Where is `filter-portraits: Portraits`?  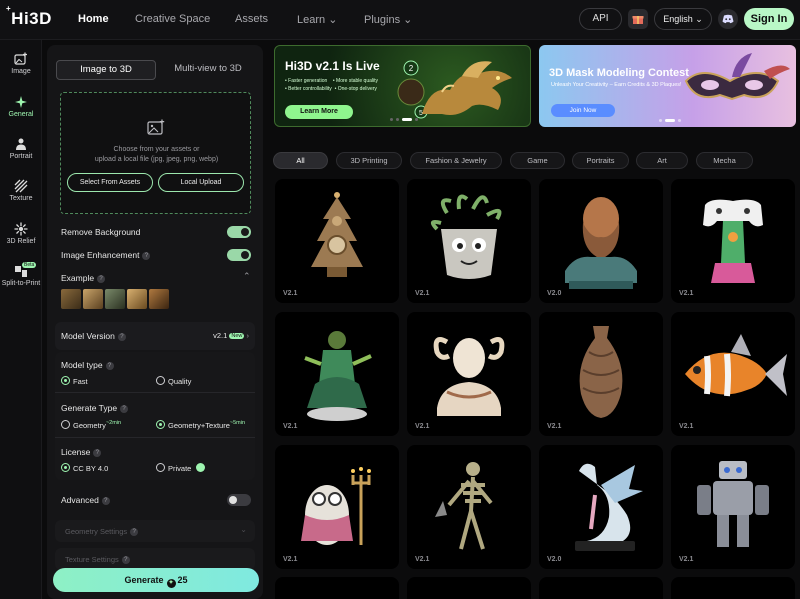 filter-portraits: Portraits is located at coordinates (600, 160).